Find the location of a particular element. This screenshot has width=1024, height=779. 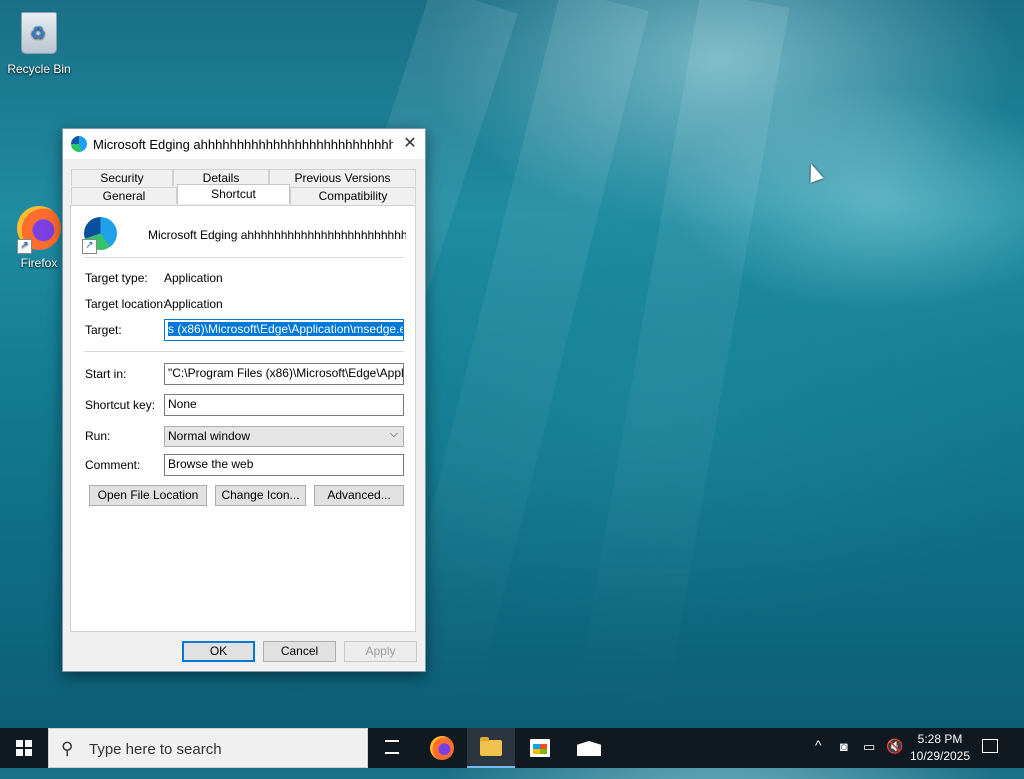

taskbar-store-button is located at coordinates (540, 748).